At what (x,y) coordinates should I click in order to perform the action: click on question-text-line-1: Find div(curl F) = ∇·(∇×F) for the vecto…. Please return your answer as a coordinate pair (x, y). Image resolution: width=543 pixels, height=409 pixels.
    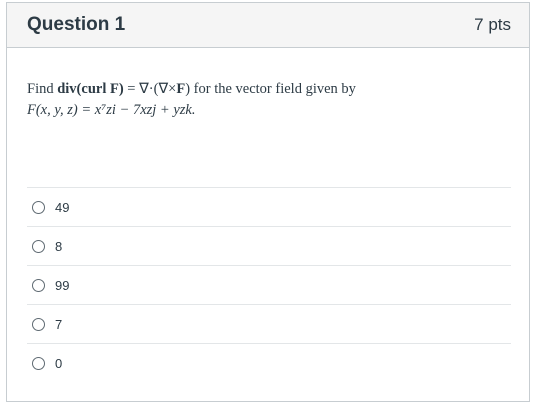
    Looking at the image, I should click on (269, 89).